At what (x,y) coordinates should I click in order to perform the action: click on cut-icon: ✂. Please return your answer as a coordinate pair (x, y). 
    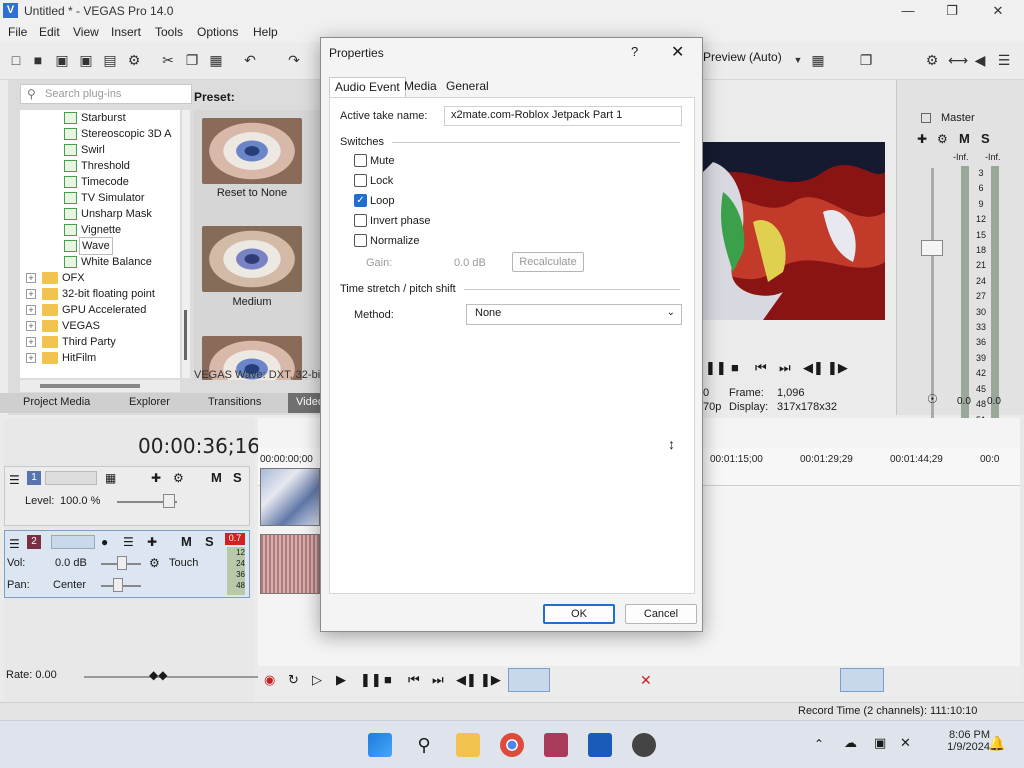
    Looking at the image, I should click on (168, 60).